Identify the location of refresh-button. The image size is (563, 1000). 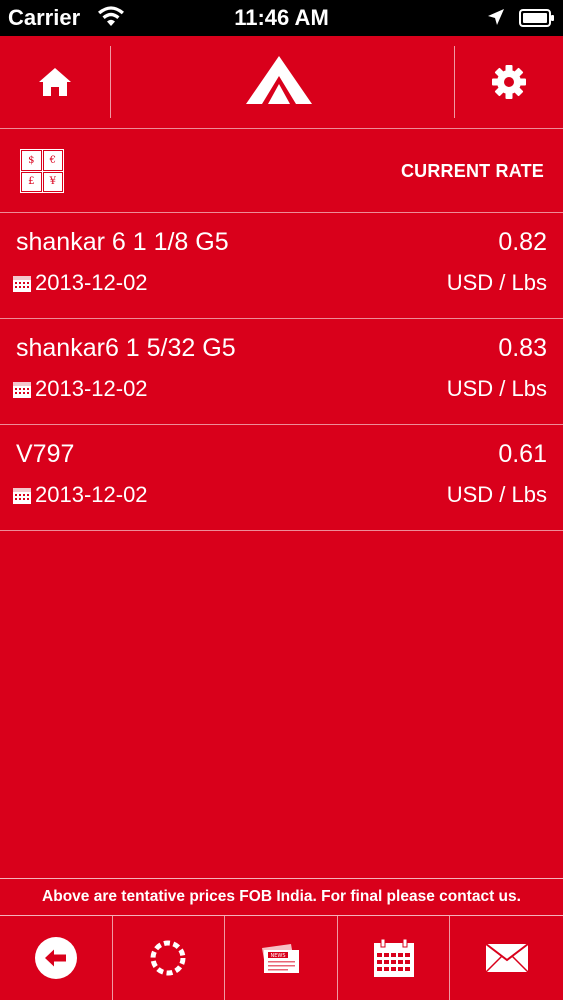
(169, 958).